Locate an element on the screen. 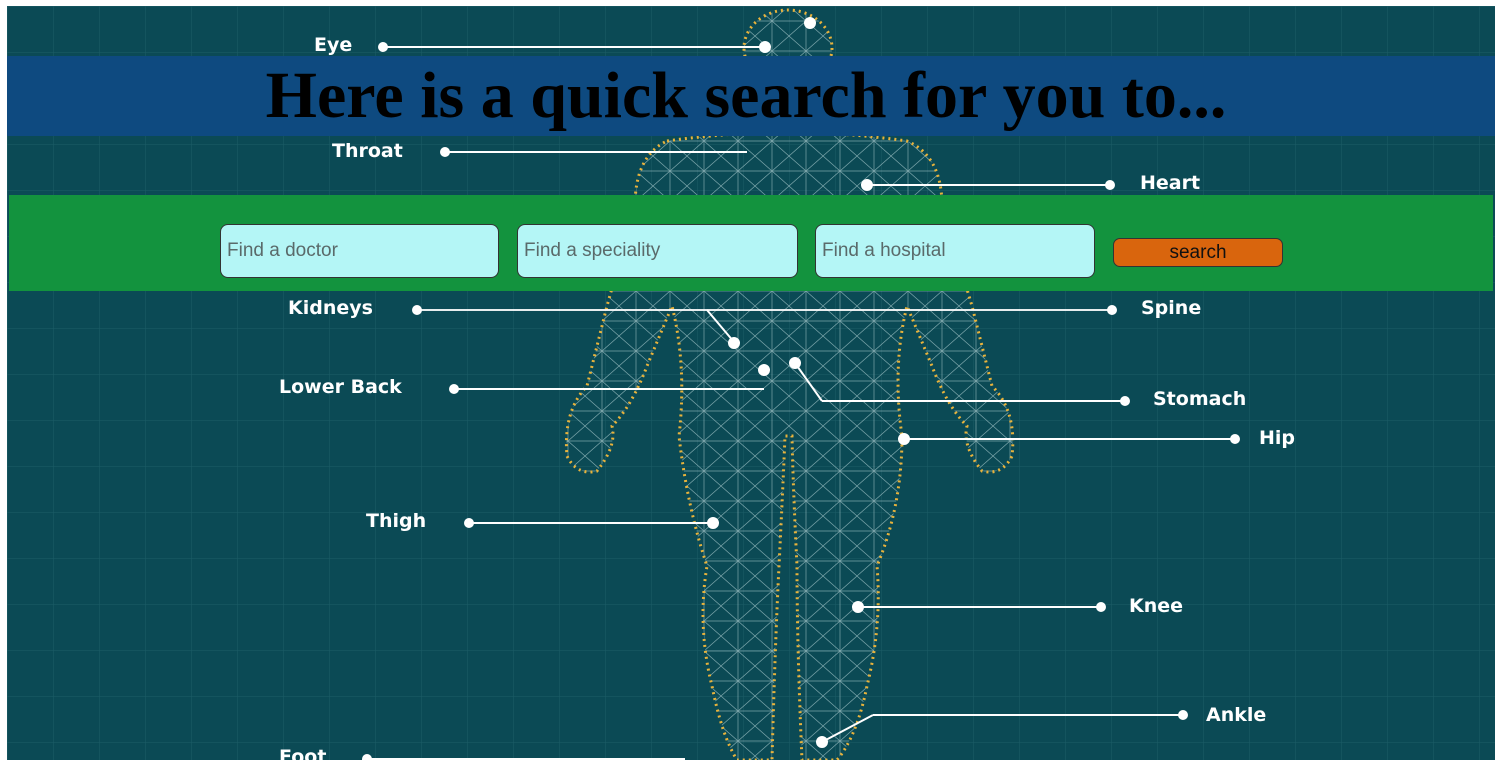 This screenshot has width=1507, height=760. label-spine: Spine is located at coordinates (1171, 308).